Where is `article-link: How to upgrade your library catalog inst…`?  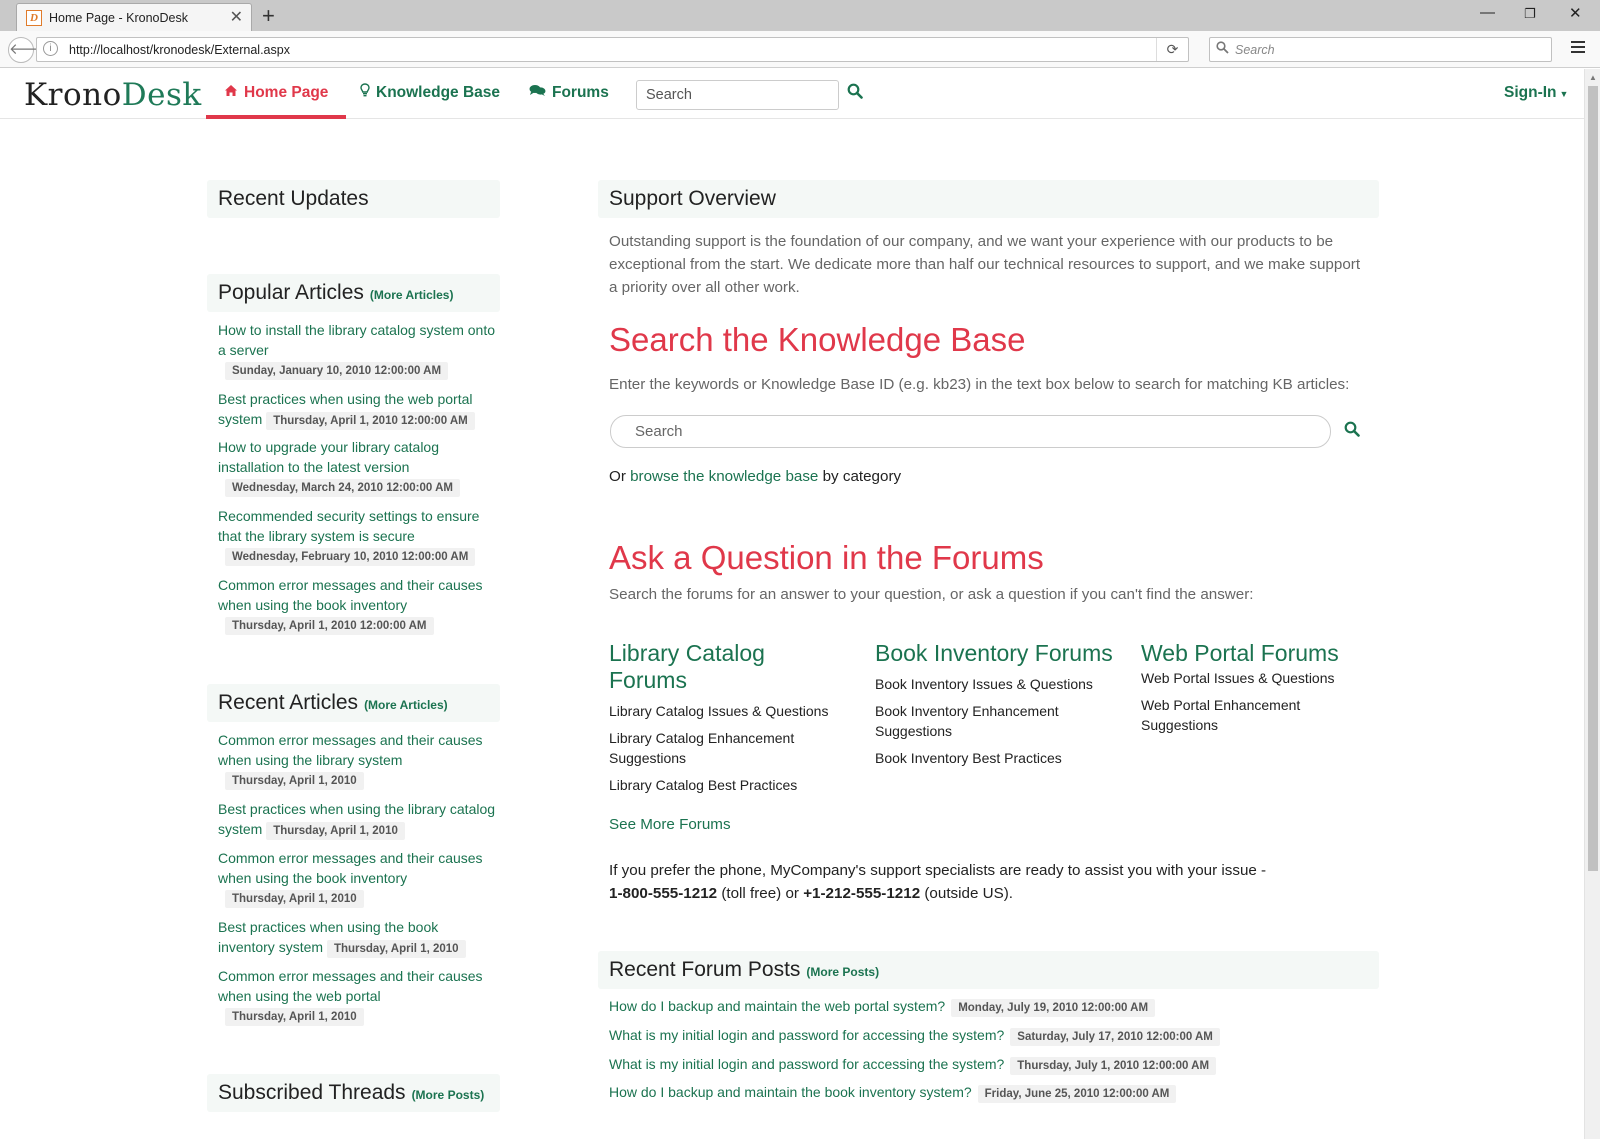
article-link: How to upgrade your library catalog inst… is located at coordinates (359, 457).